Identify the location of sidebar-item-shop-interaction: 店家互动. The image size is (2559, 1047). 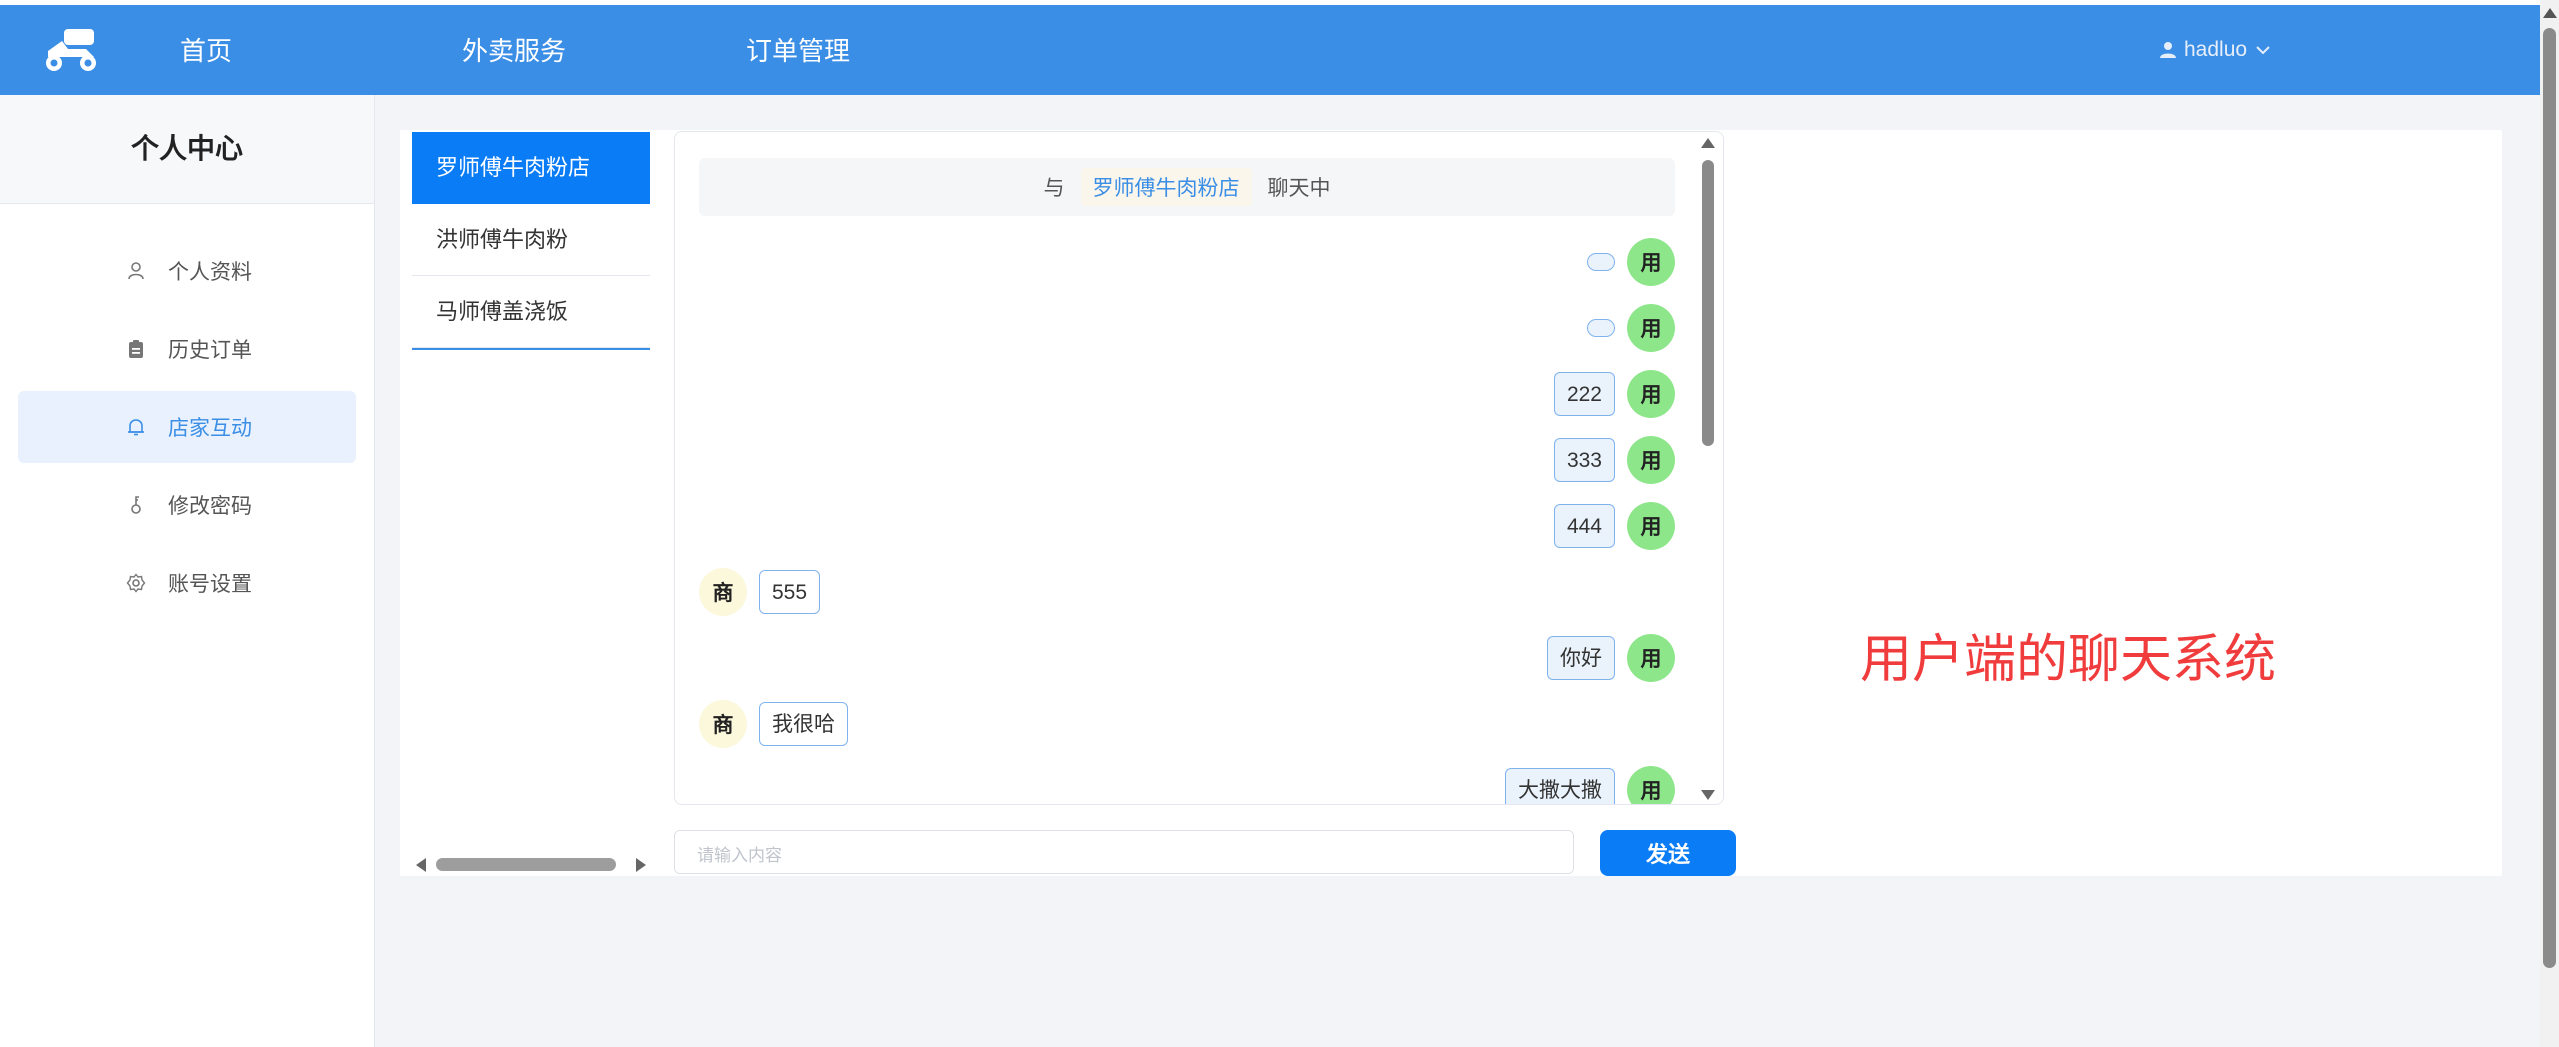
(187, 427).